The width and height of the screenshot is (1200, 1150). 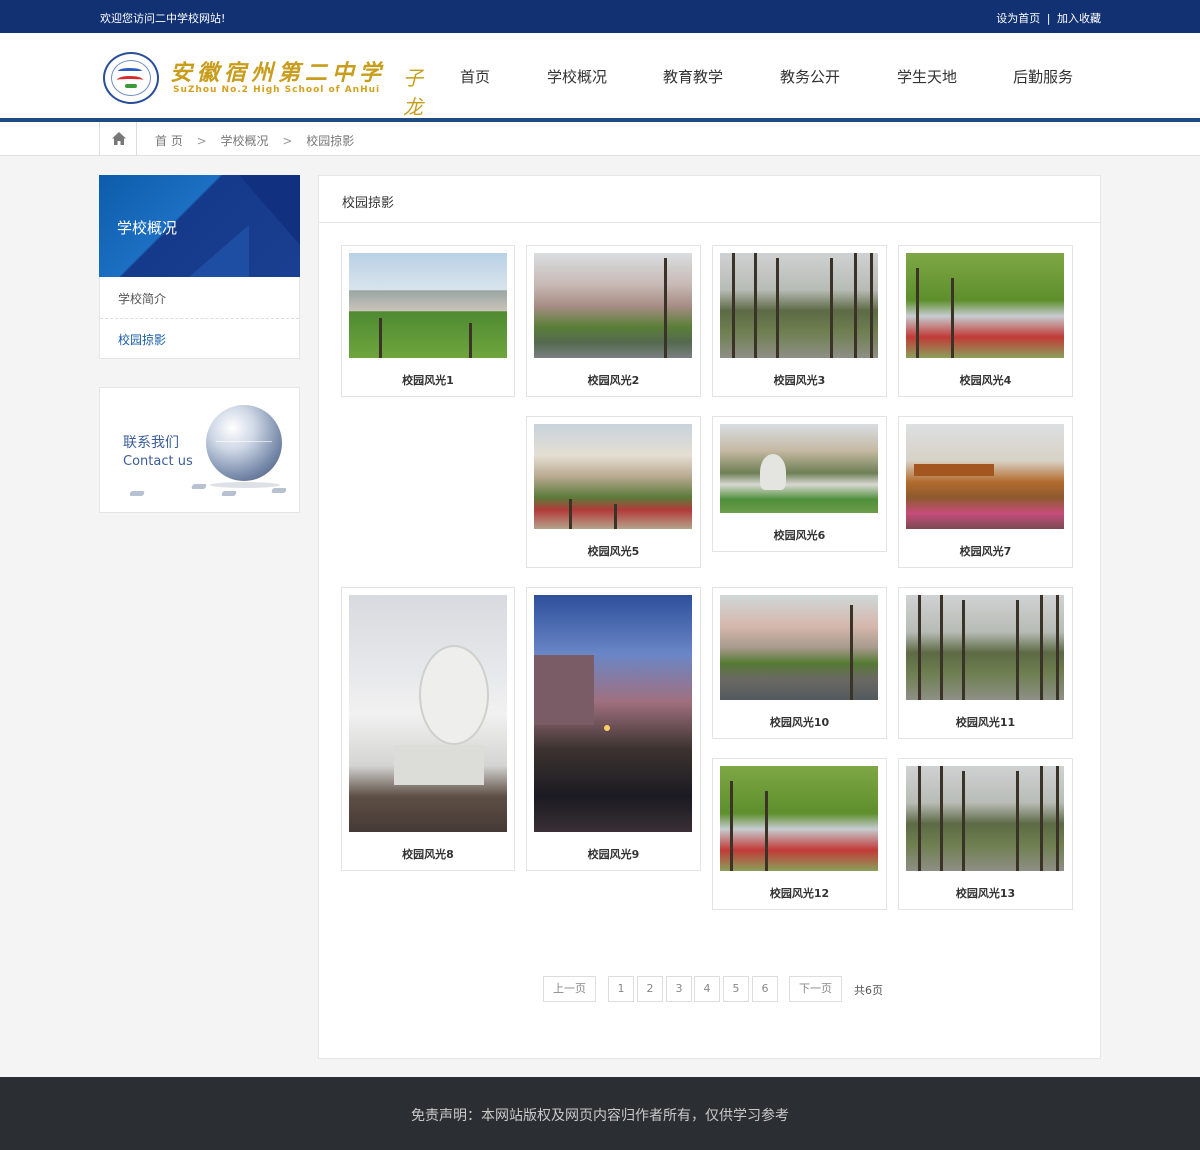 I want to click on school-name-cn: 安徽宿州第二中学, so click(x=278, y=73).